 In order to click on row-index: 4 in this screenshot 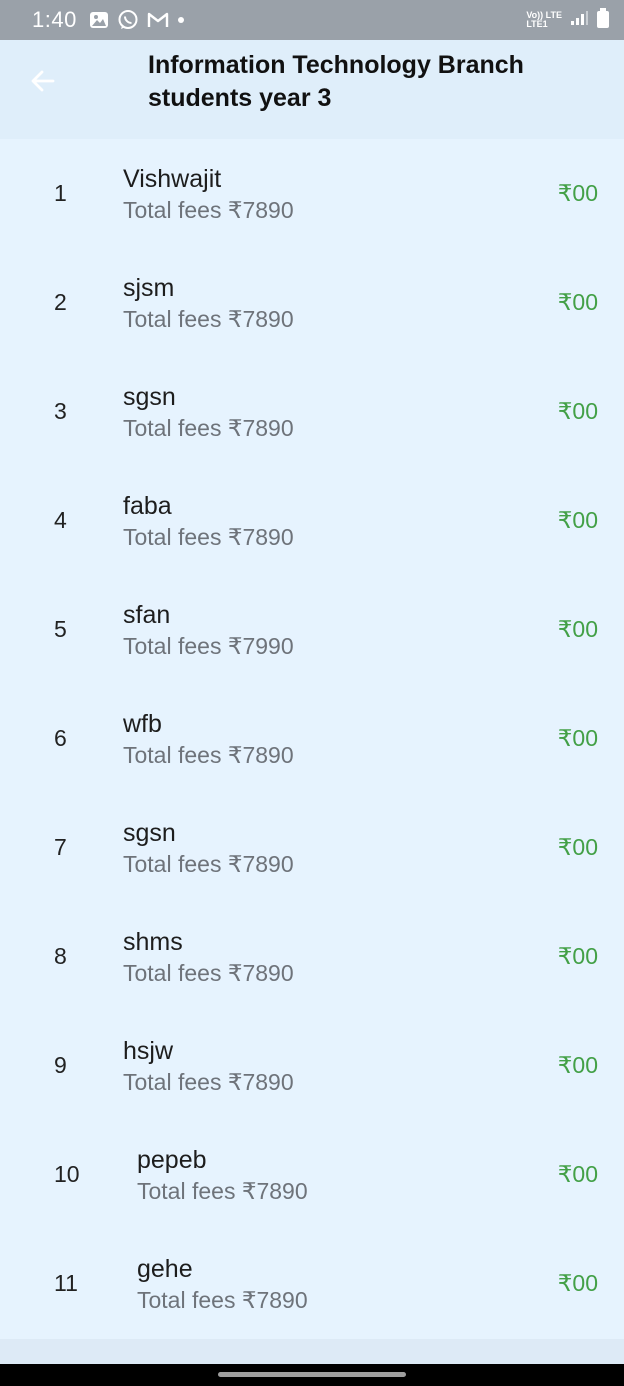, I will do `click(60, 520)`.